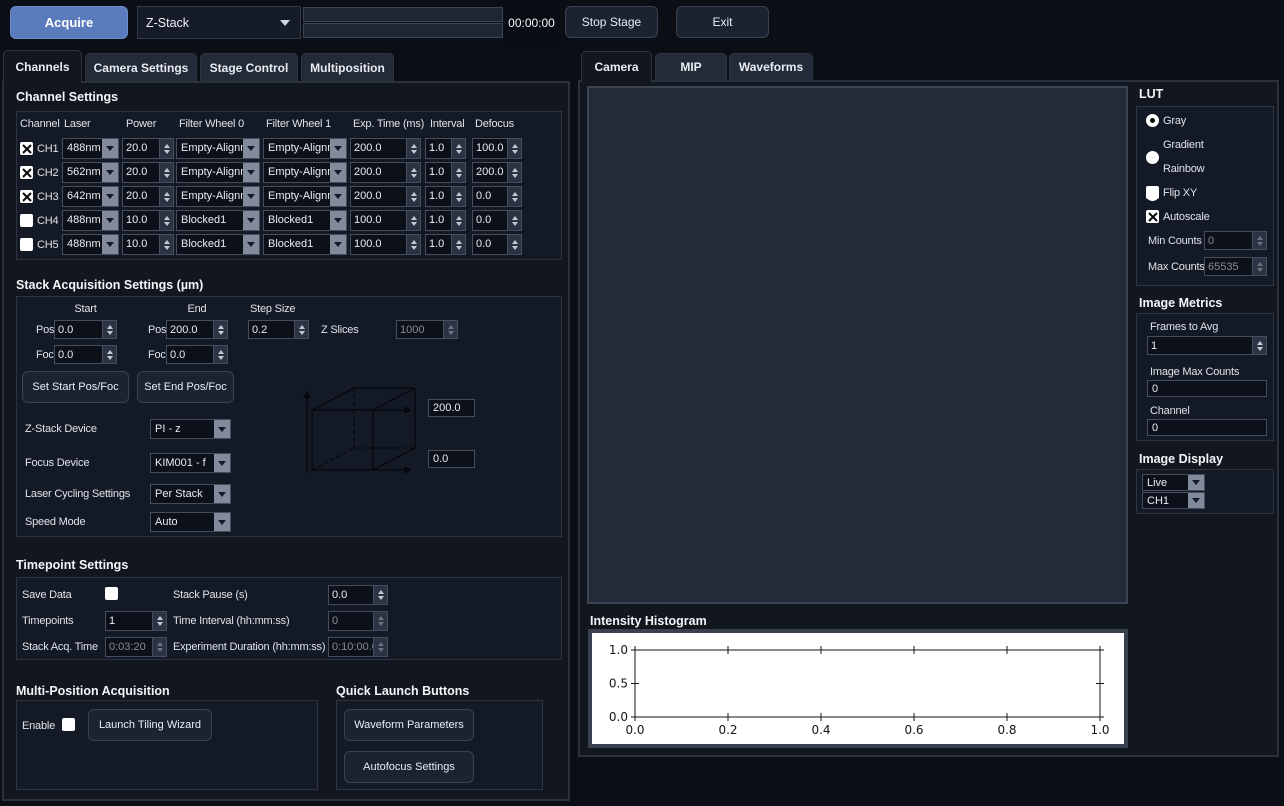 The width and height of the screenshot is (1284, 806). What do you see at coordinates (85, 329) in the screenshot?
I see `start-pos-spinbox: 0.0` at bounding box center [85, 329].